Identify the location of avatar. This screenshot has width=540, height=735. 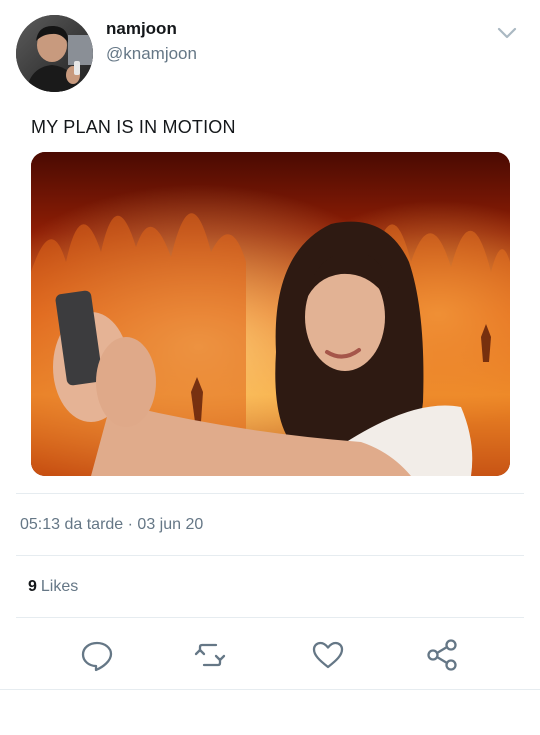
(54, 53).